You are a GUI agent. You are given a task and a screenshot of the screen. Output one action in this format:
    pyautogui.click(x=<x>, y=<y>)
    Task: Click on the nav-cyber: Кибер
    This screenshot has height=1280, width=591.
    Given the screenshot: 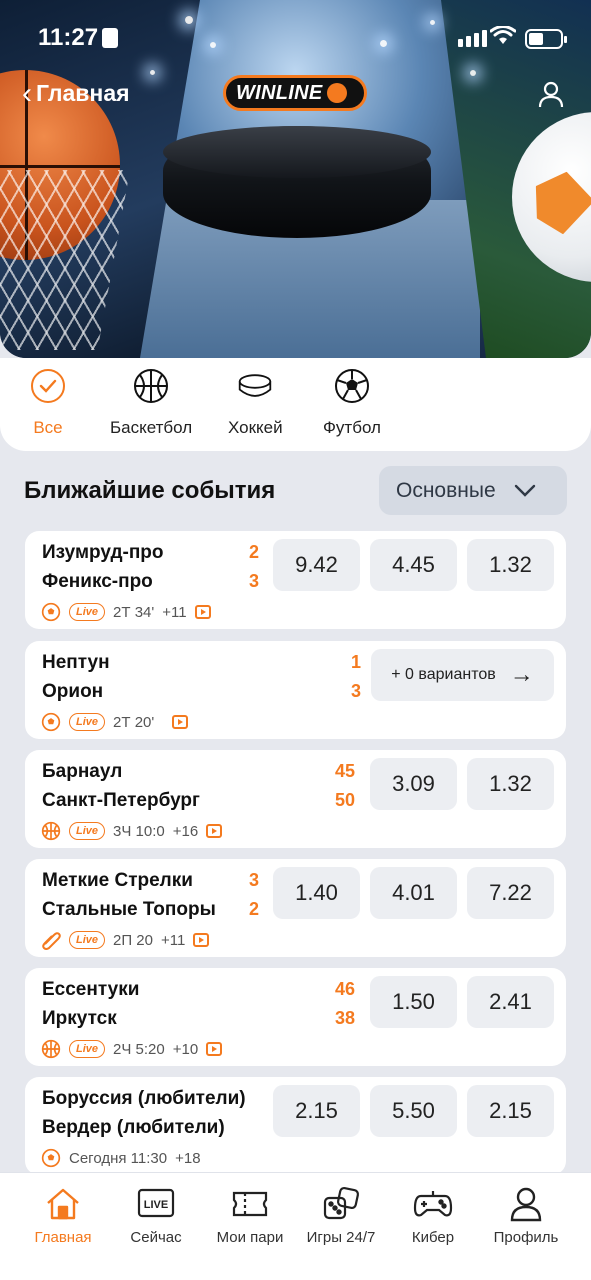 What is the action you would take?
    pyautogui.click(x=433, y=1215)
    